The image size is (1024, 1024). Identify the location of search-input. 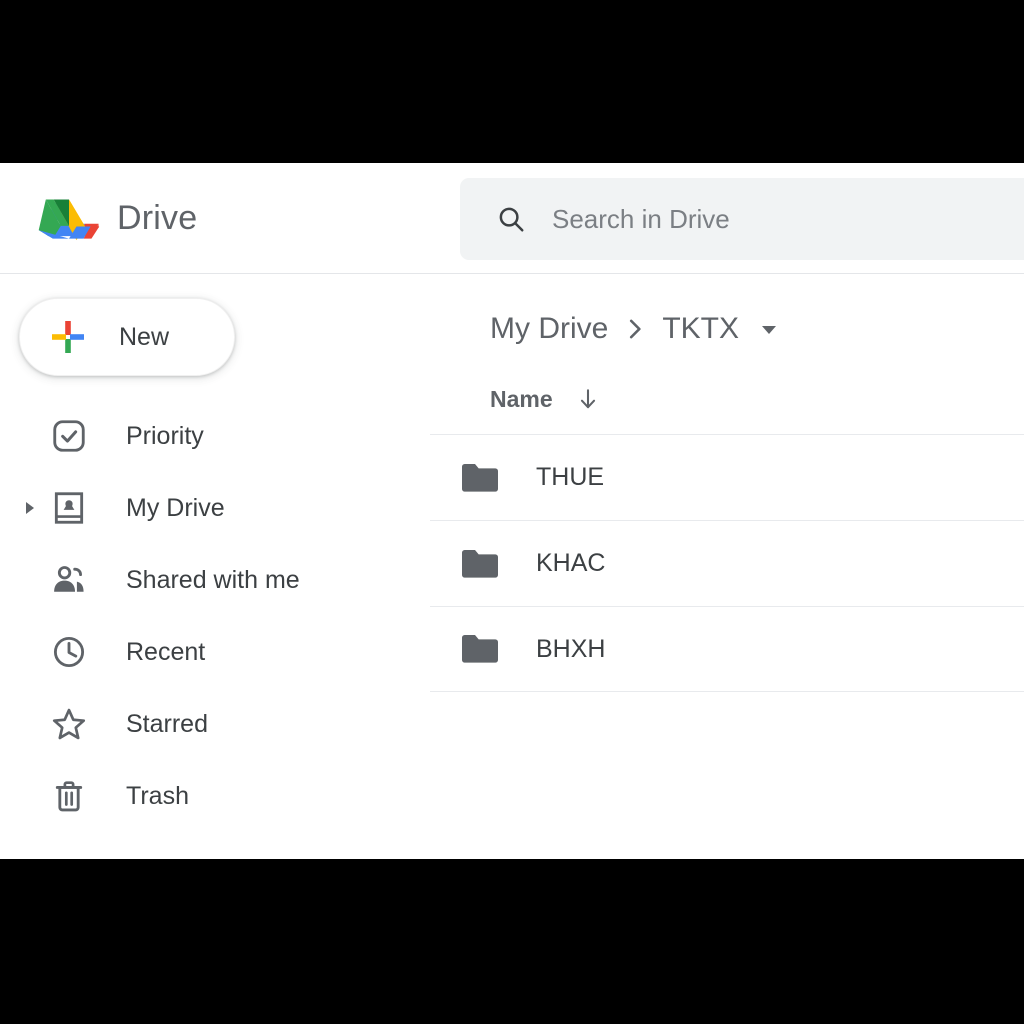
(788, 219).